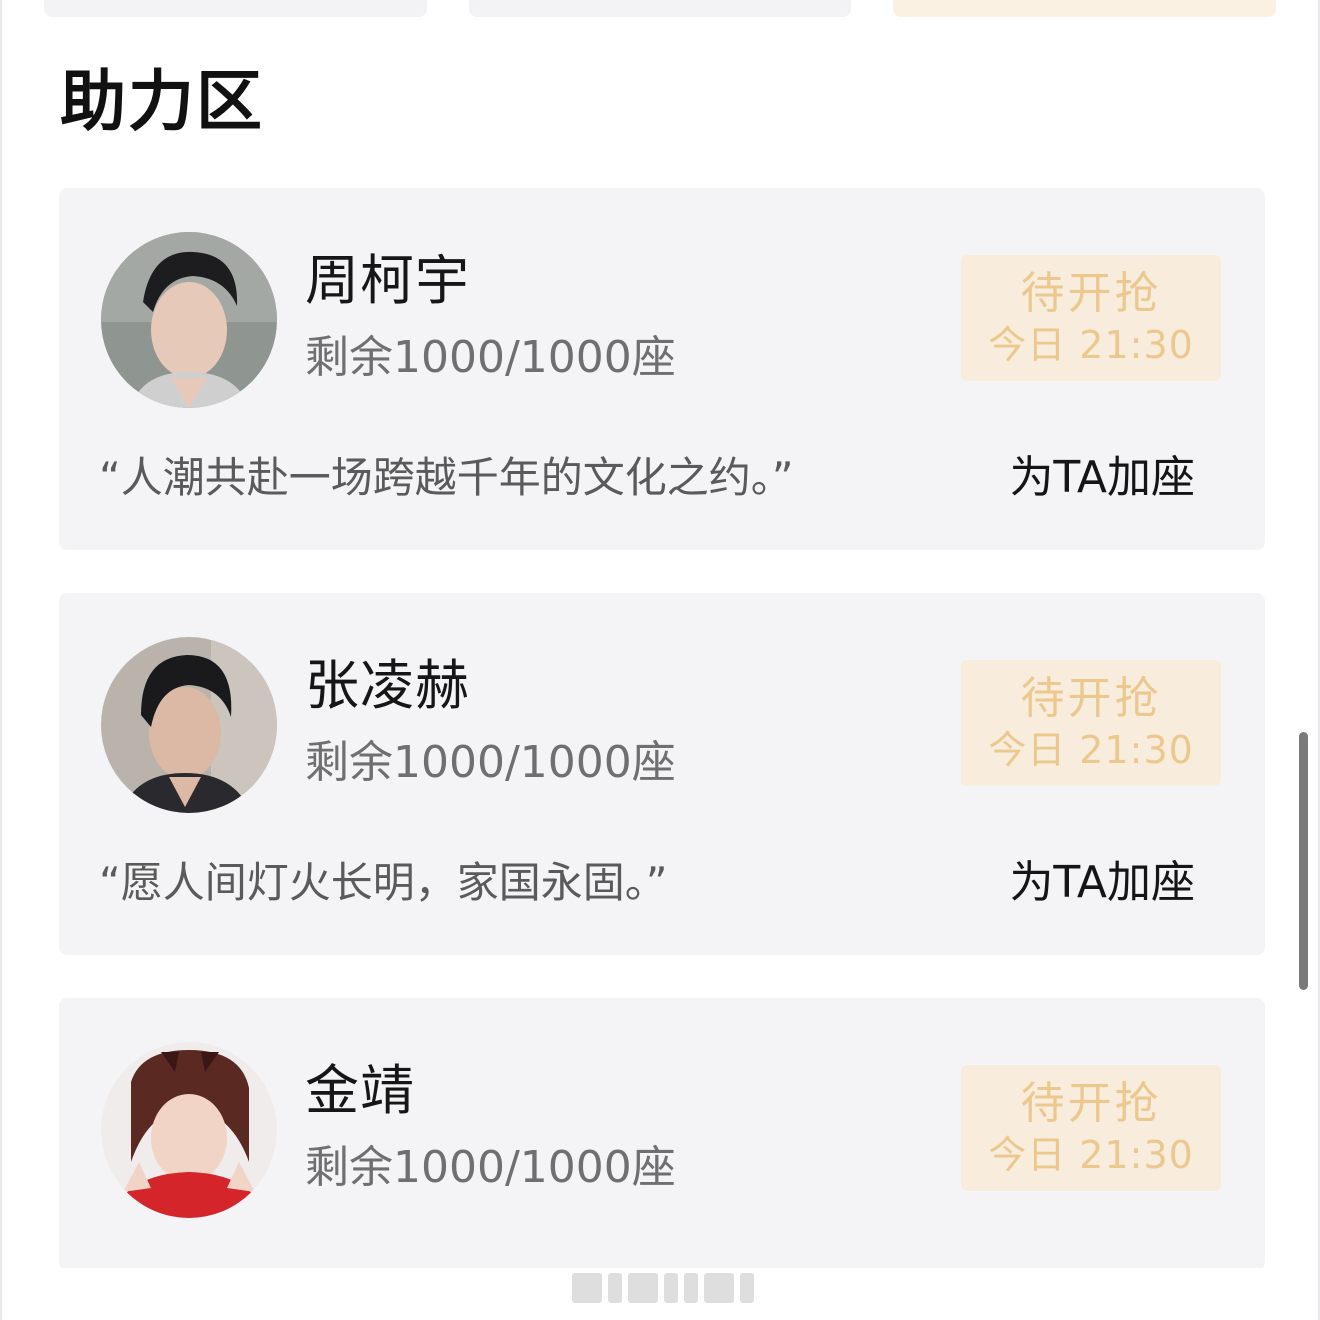  What do you see at coordinates (387, 280) in the screenshot?
I see `celebrity-name: 周柯宇` at bounding box center [387, 280].